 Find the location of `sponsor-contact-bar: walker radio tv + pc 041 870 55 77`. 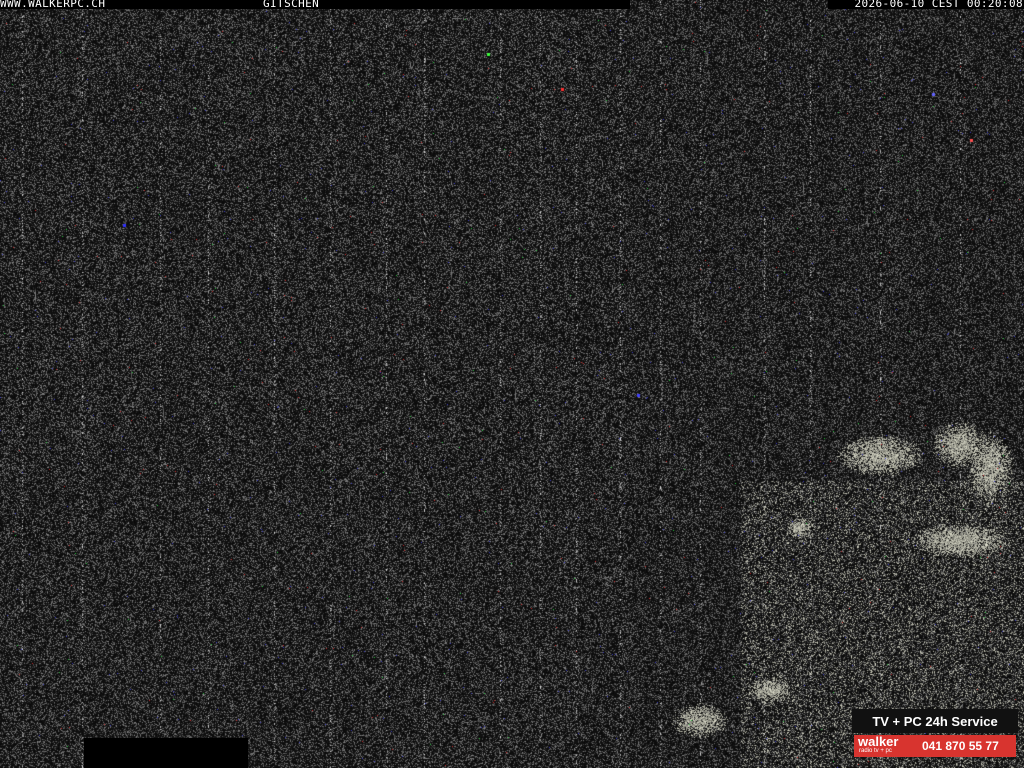

sponsor-contact-bar: walker radio tv + pc 041 870 55 77 is located at coordinates (935, 746).